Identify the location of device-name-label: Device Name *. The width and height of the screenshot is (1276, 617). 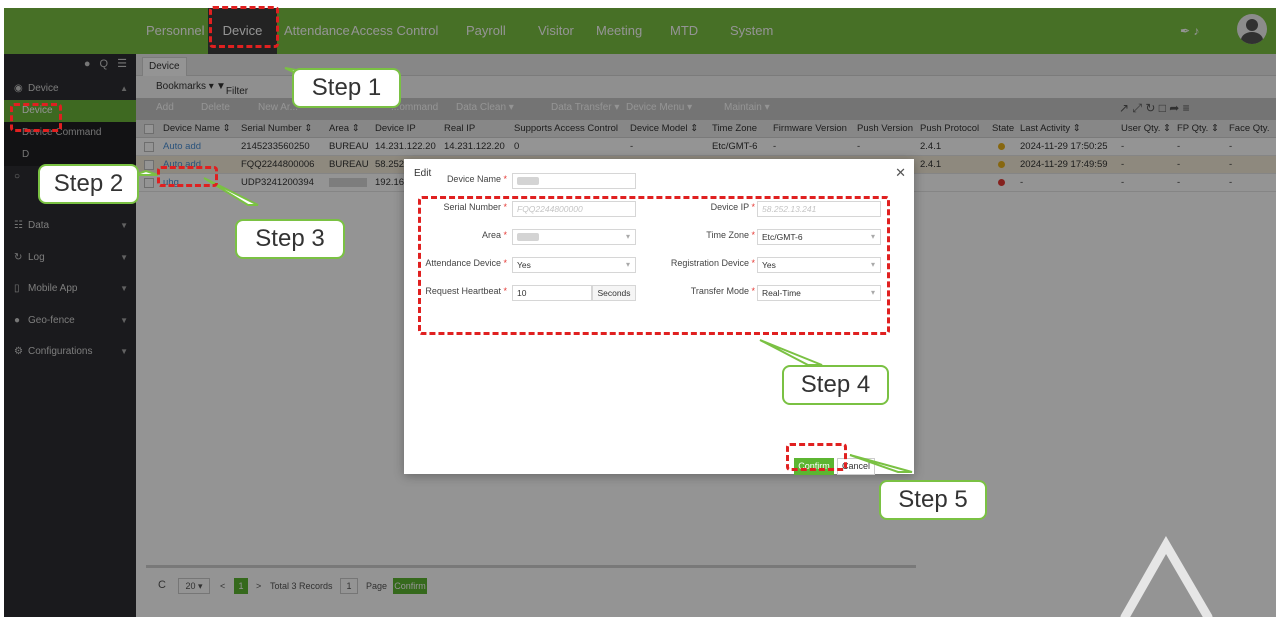
(477, 179).